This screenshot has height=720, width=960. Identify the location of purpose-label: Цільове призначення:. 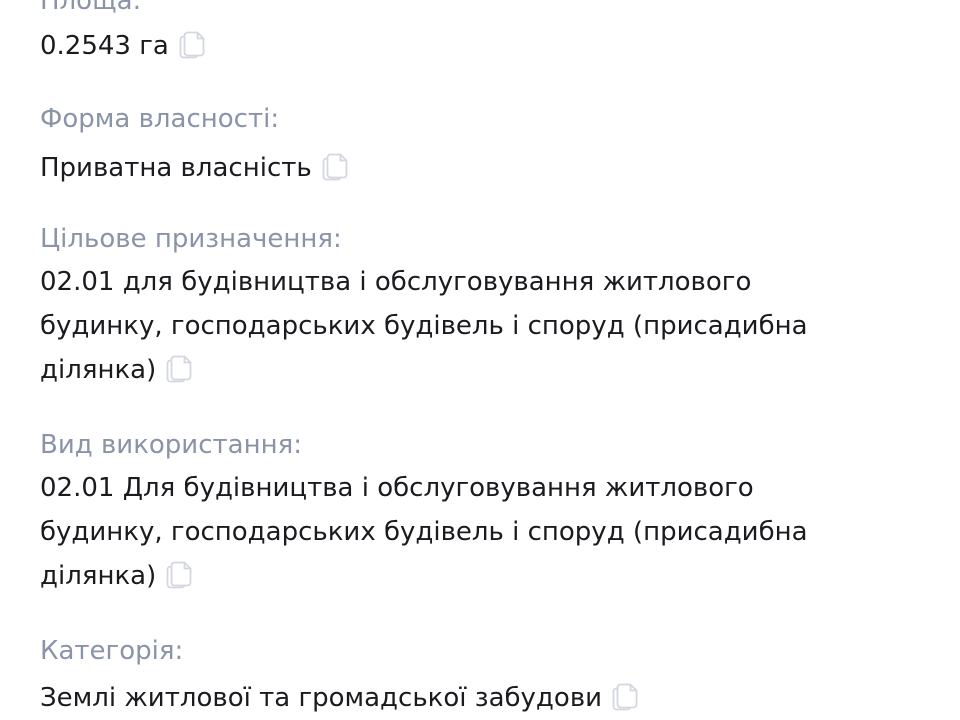
(191, 239).